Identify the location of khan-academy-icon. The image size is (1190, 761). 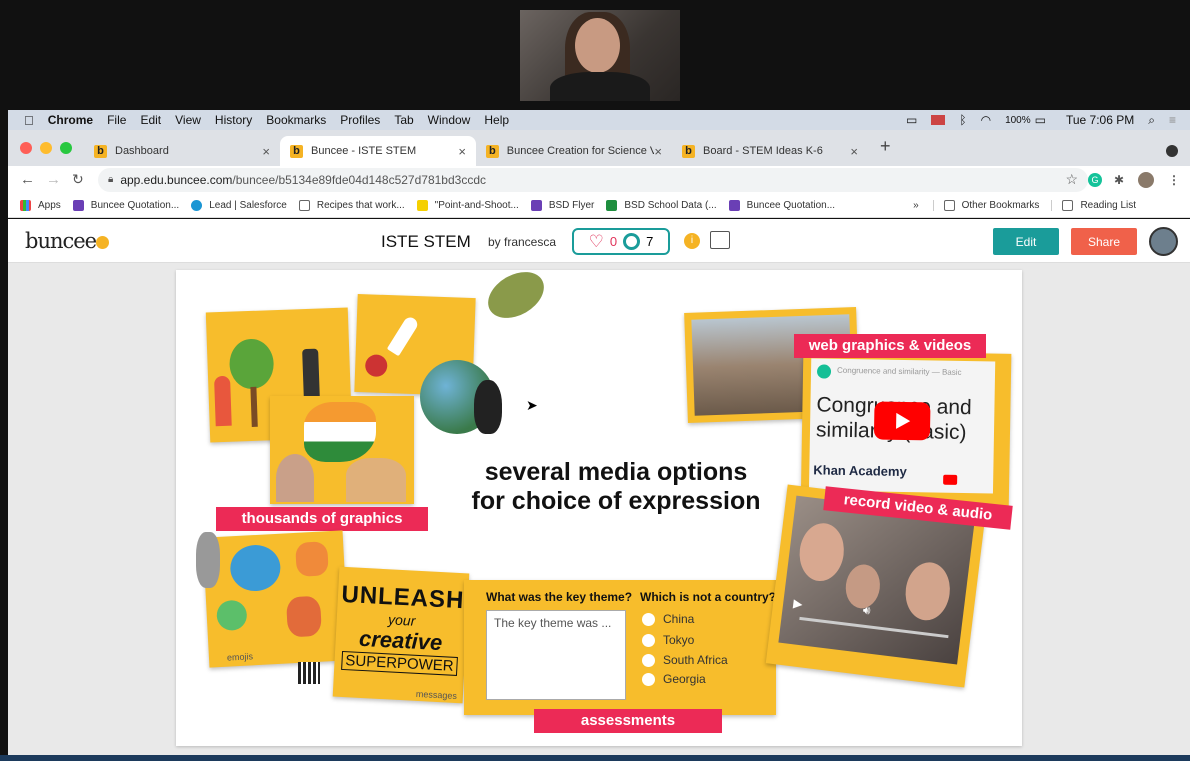
(824, 371).